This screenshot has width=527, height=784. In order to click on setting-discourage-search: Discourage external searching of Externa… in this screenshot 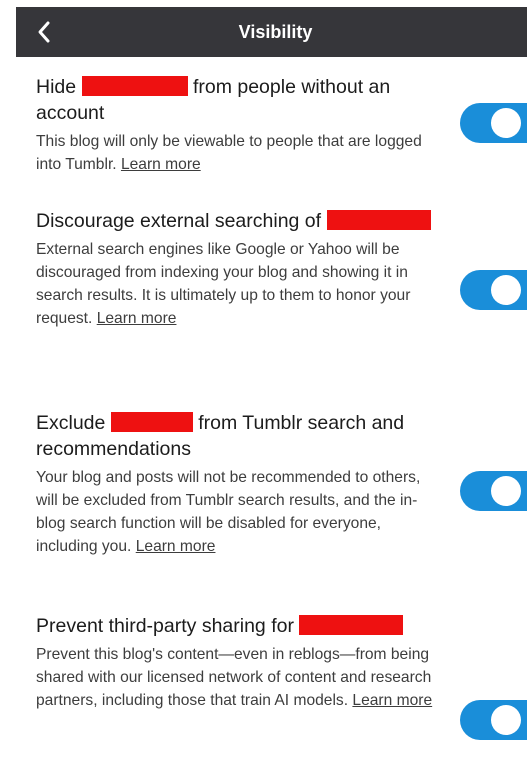, I will do `click(236, 269)`.